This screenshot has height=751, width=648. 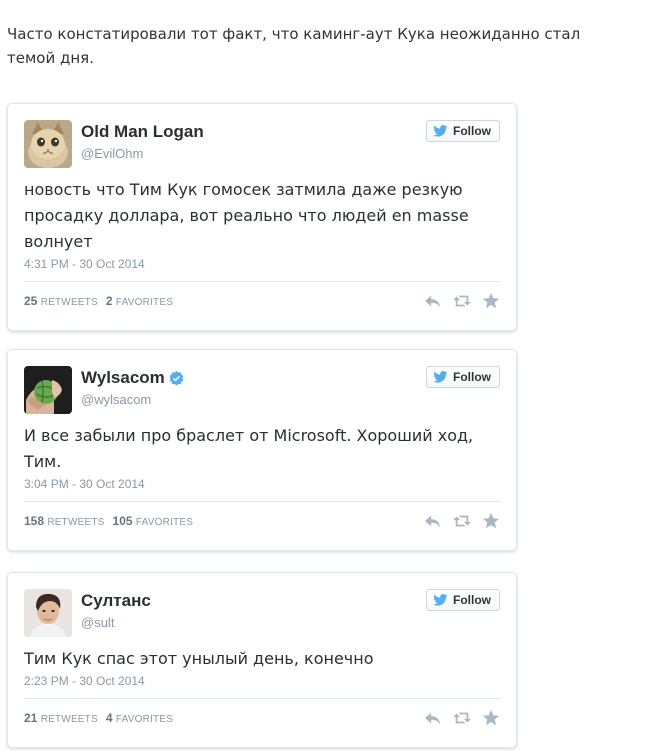 I want to click on tweet-footer: 25 RETWEETS 2 FAVORITES, so click(x=262, y=301).